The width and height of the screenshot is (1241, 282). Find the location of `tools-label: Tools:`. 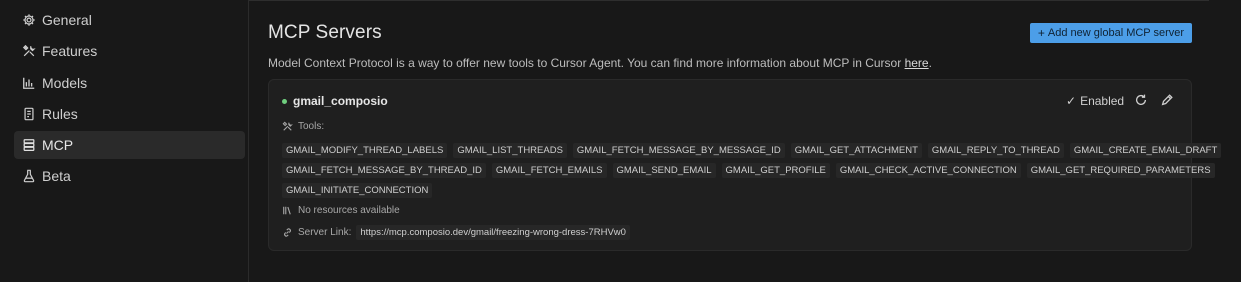

tools-label: Tools: is located at coordinates (311, 126).